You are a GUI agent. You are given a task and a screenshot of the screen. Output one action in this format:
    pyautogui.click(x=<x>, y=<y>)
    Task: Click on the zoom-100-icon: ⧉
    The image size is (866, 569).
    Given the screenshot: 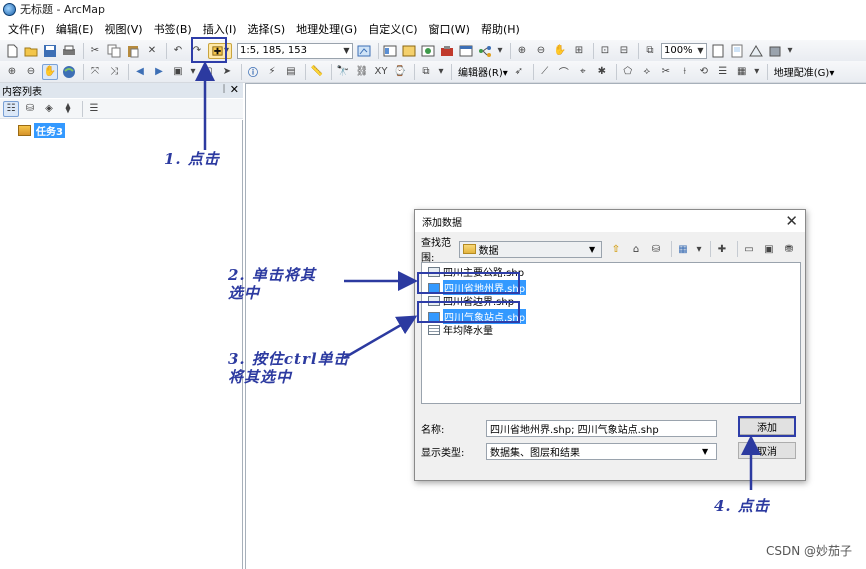 What is the action you would take?
    pyautogui.click(x=650, y=51)
    